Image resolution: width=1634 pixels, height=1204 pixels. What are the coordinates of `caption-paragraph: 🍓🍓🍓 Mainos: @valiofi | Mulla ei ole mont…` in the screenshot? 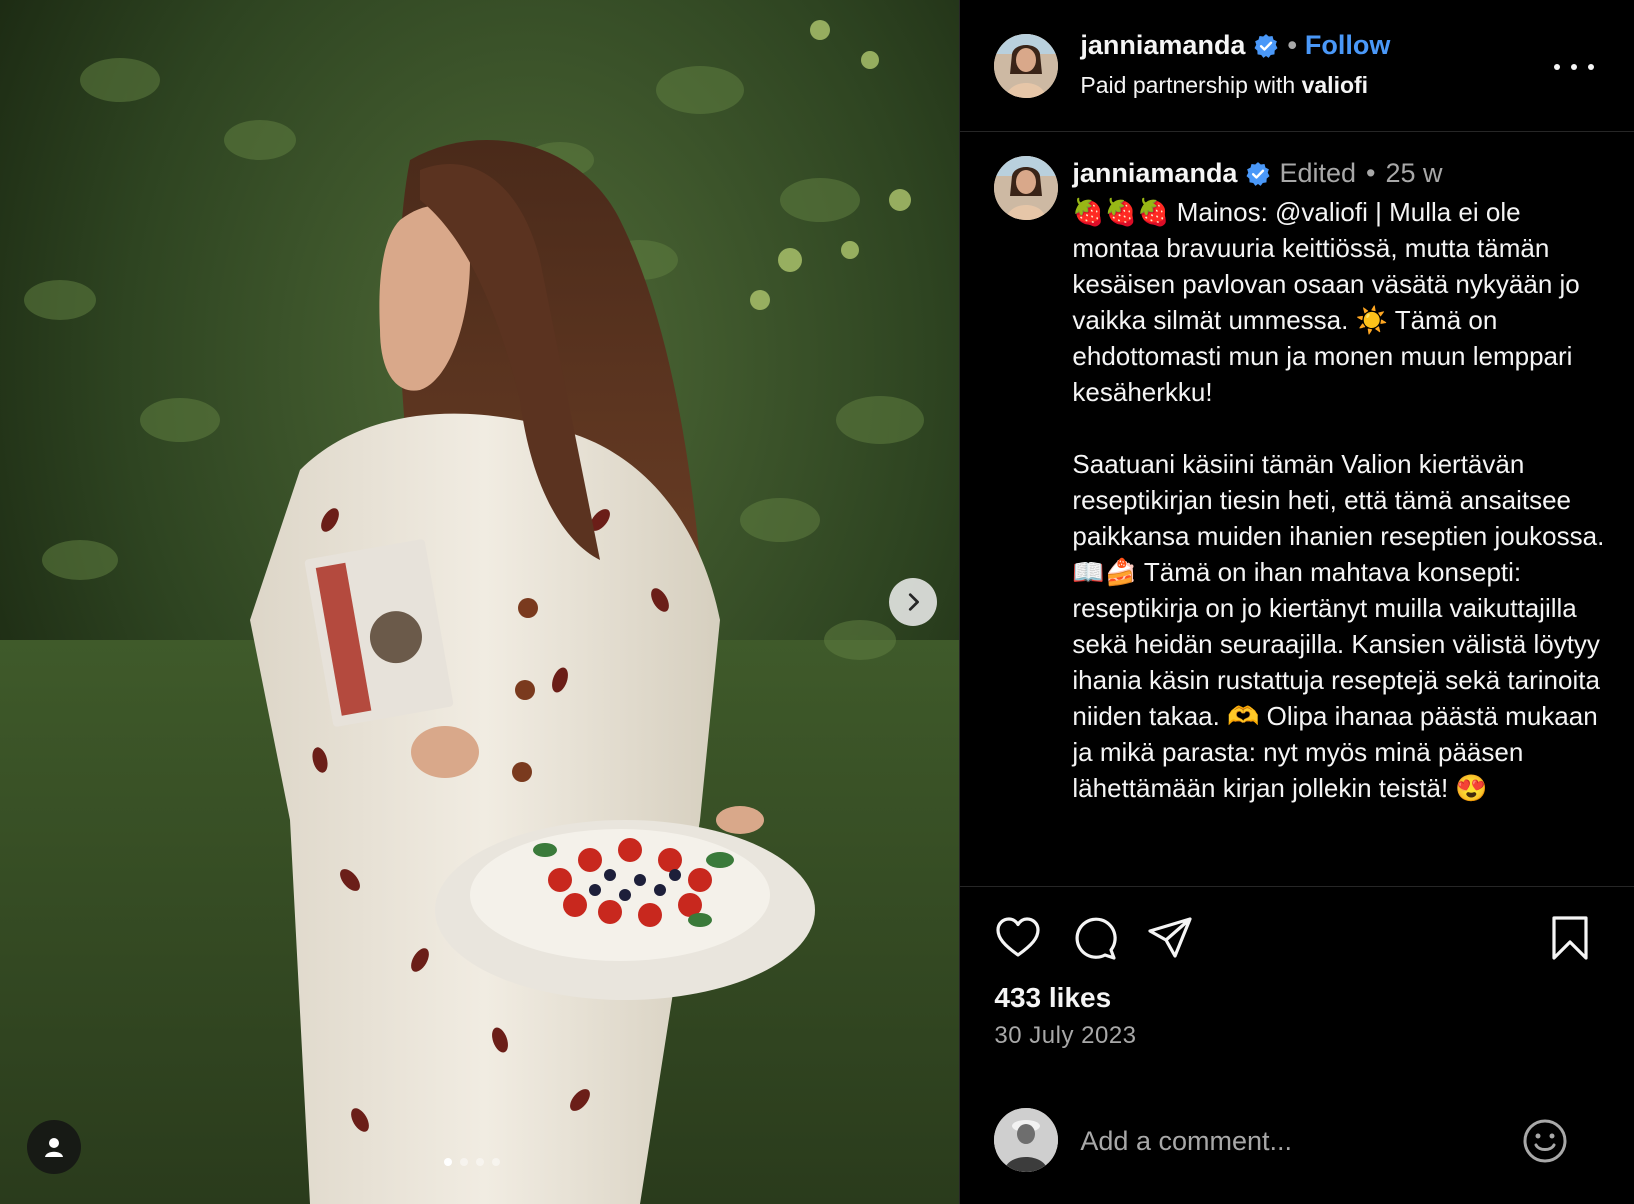 It's located at (1326, 302).